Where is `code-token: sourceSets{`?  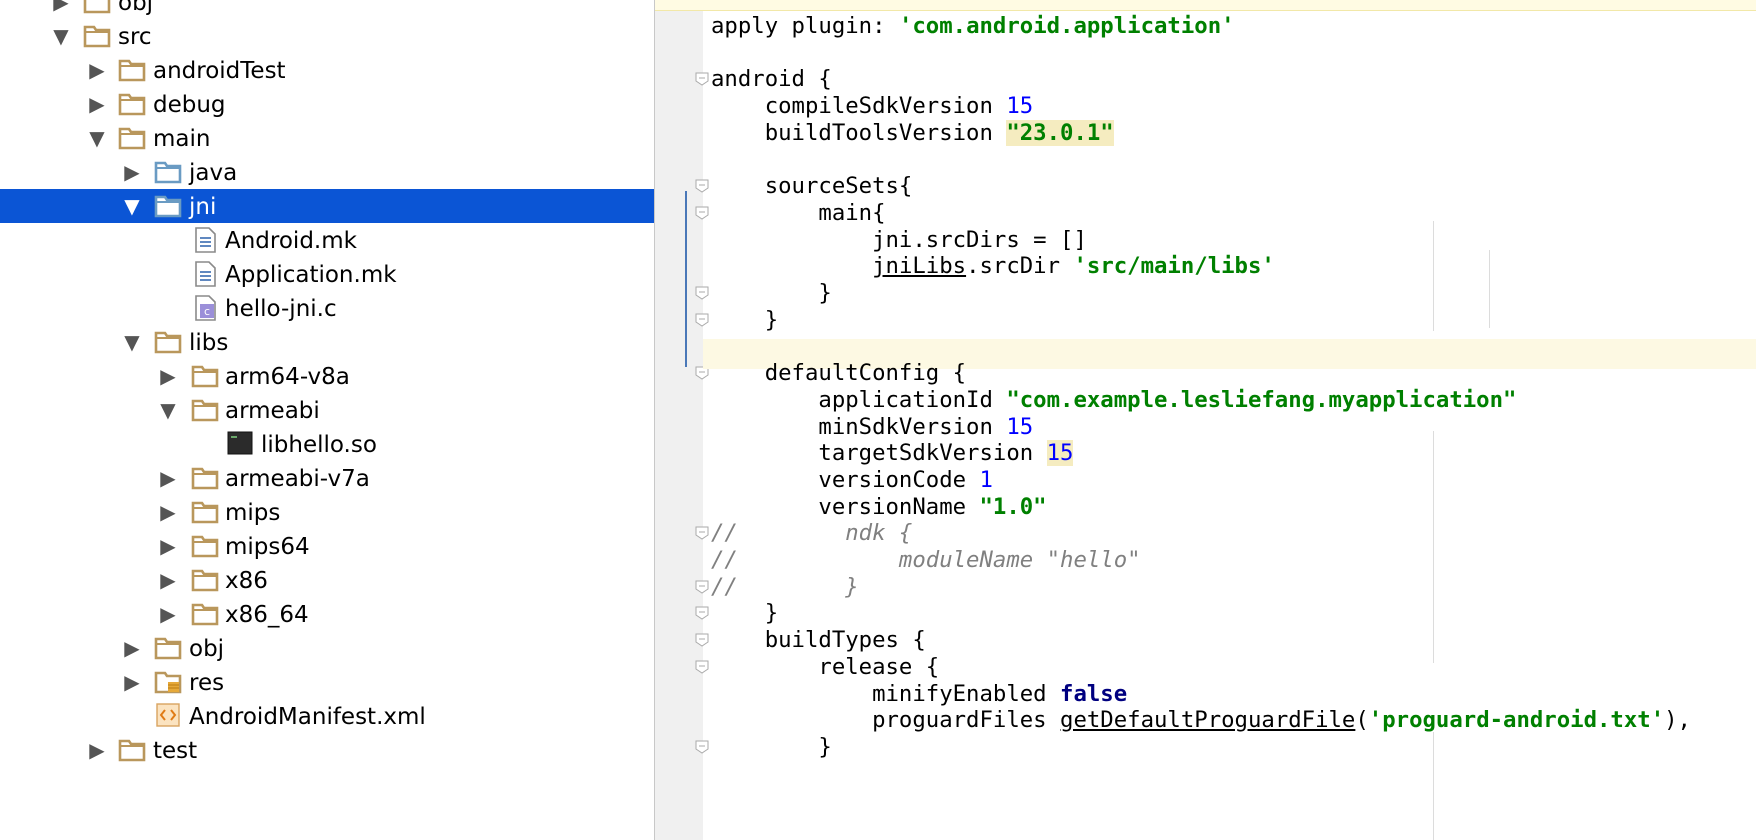
code-token: sourceSets{ is located at coordinates (812, 186).